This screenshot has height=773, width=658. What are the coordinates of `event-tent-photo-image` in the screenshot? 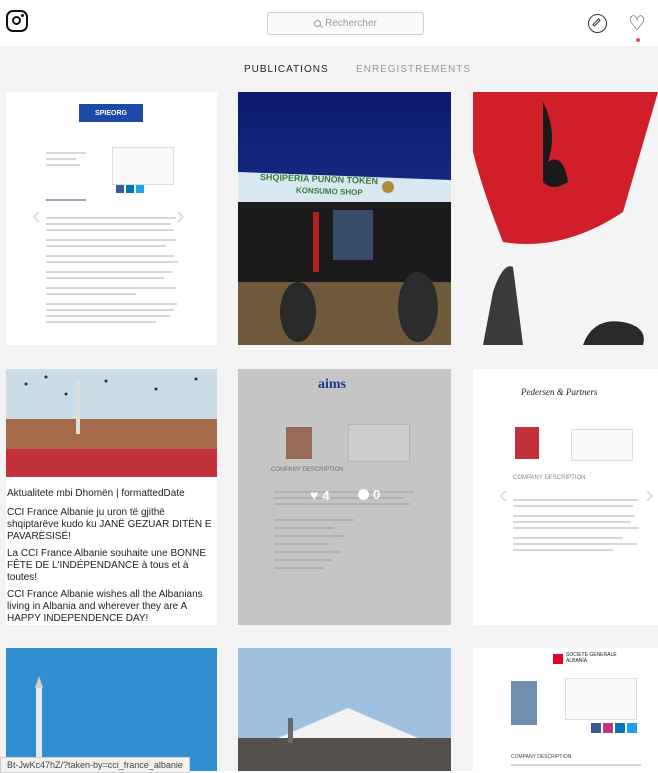 It's located at (344, 709).